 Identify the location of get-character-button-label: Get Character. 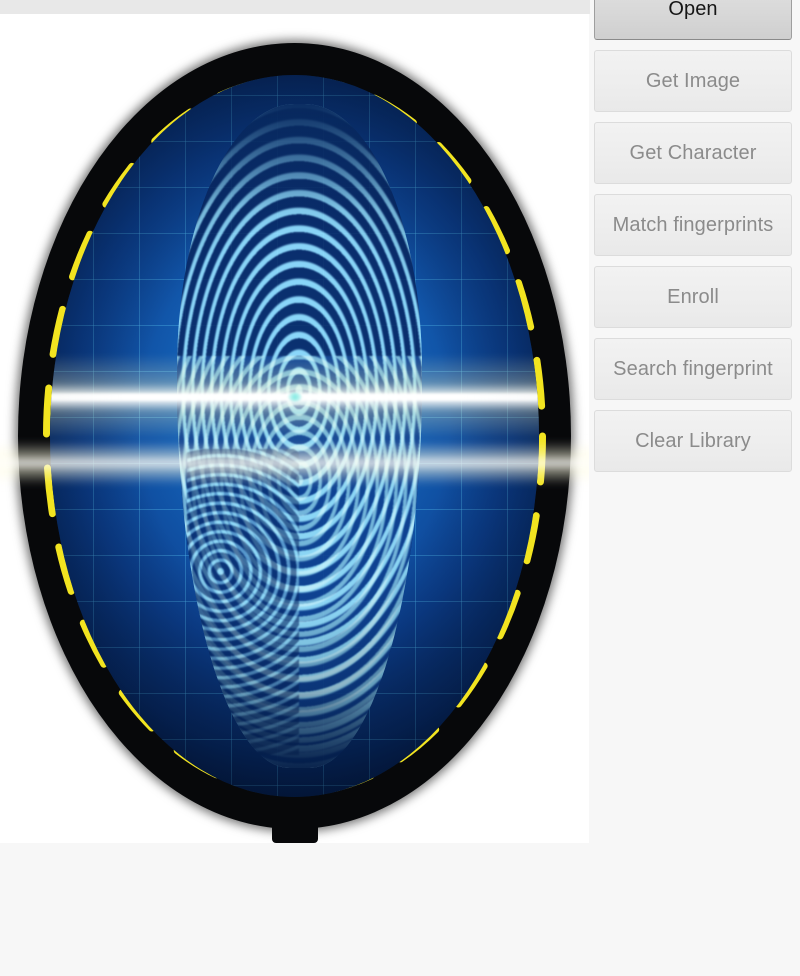
(693, 152).